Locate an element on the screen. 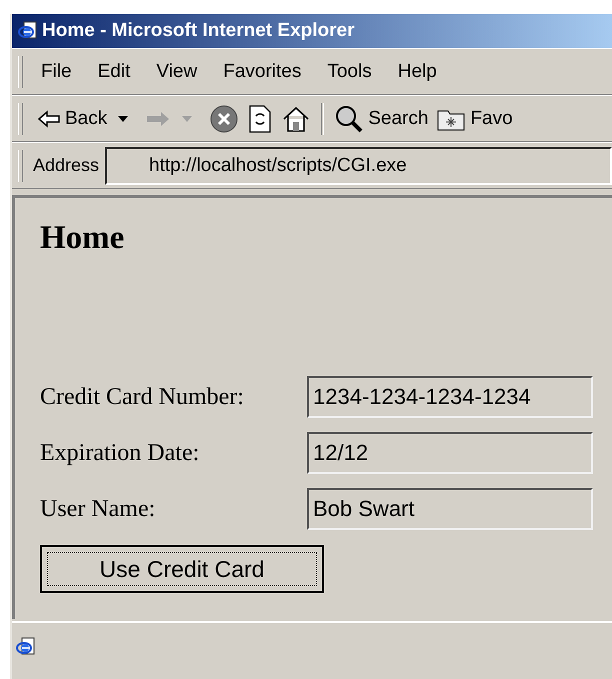 The width and height of the screenshot is (612, 679). menu-item: Favorites is located at coordinates (262, 71).